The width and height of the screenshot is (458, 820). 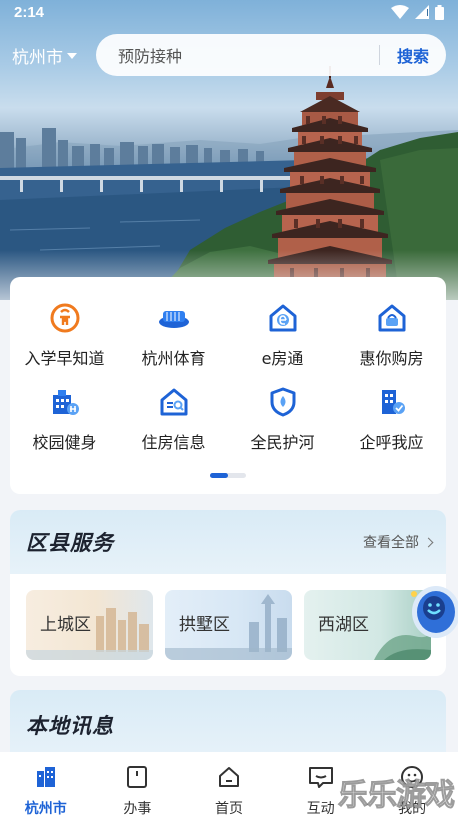 I want to click on service-label: 住房信息, so click(x=173, y=442).